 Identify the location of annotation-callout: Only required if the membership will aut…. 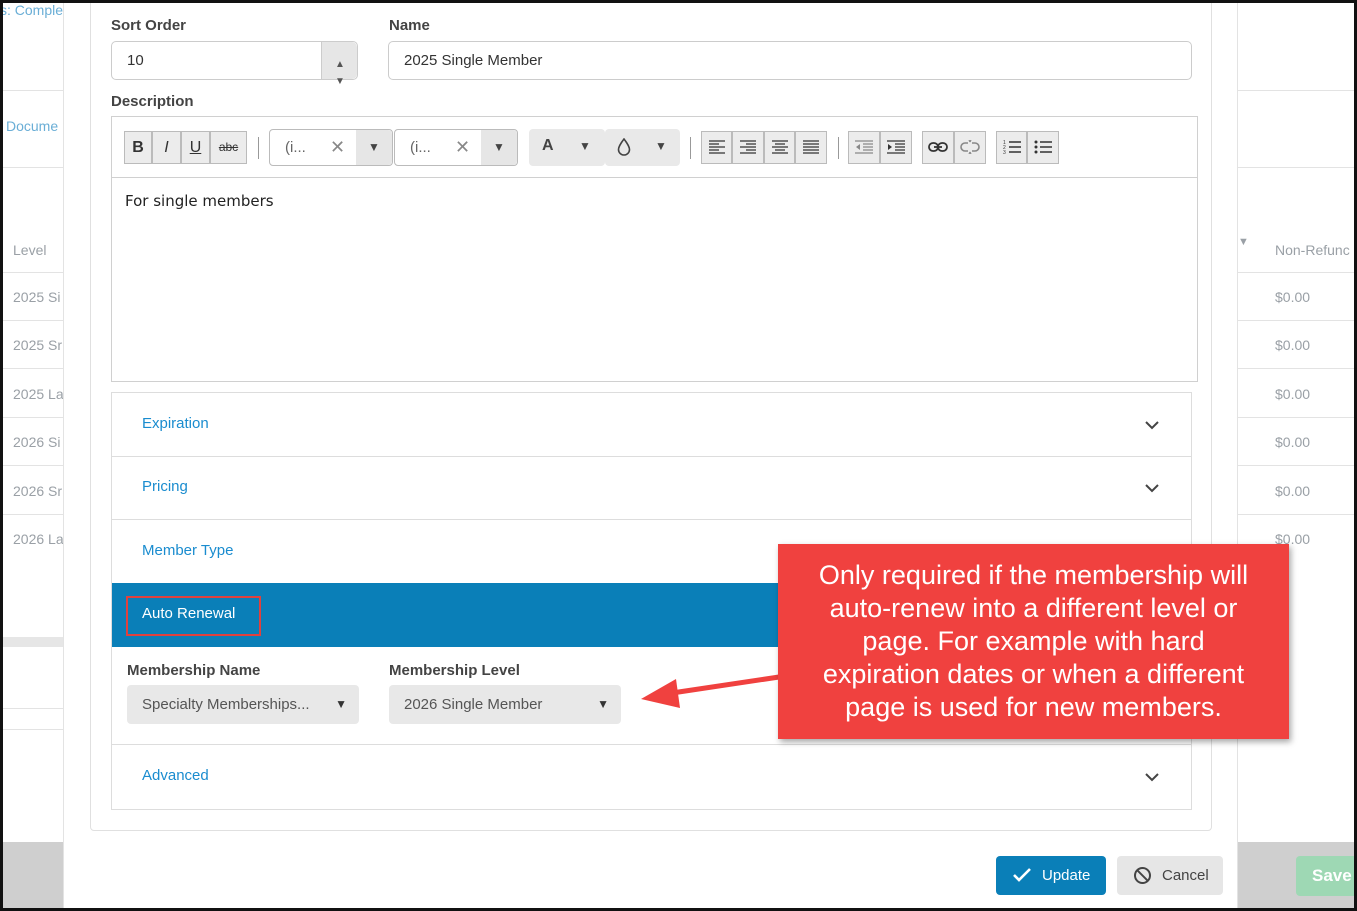
(1033, 641).